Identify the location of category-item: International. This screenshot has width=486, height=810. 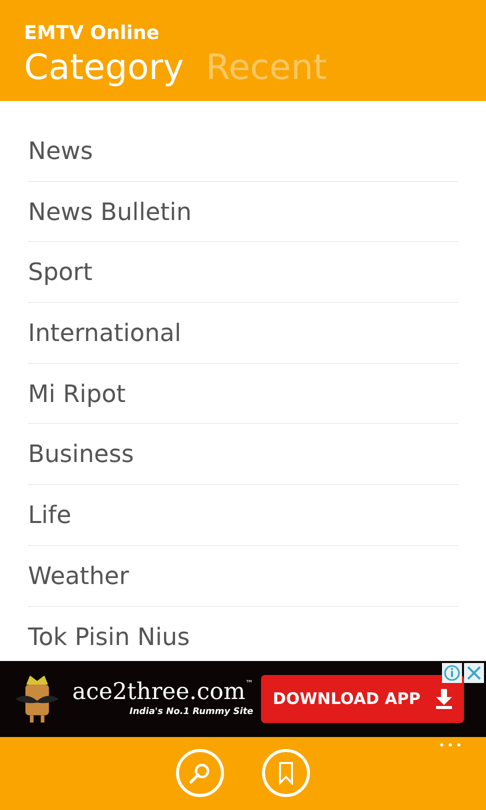
(105, 332).